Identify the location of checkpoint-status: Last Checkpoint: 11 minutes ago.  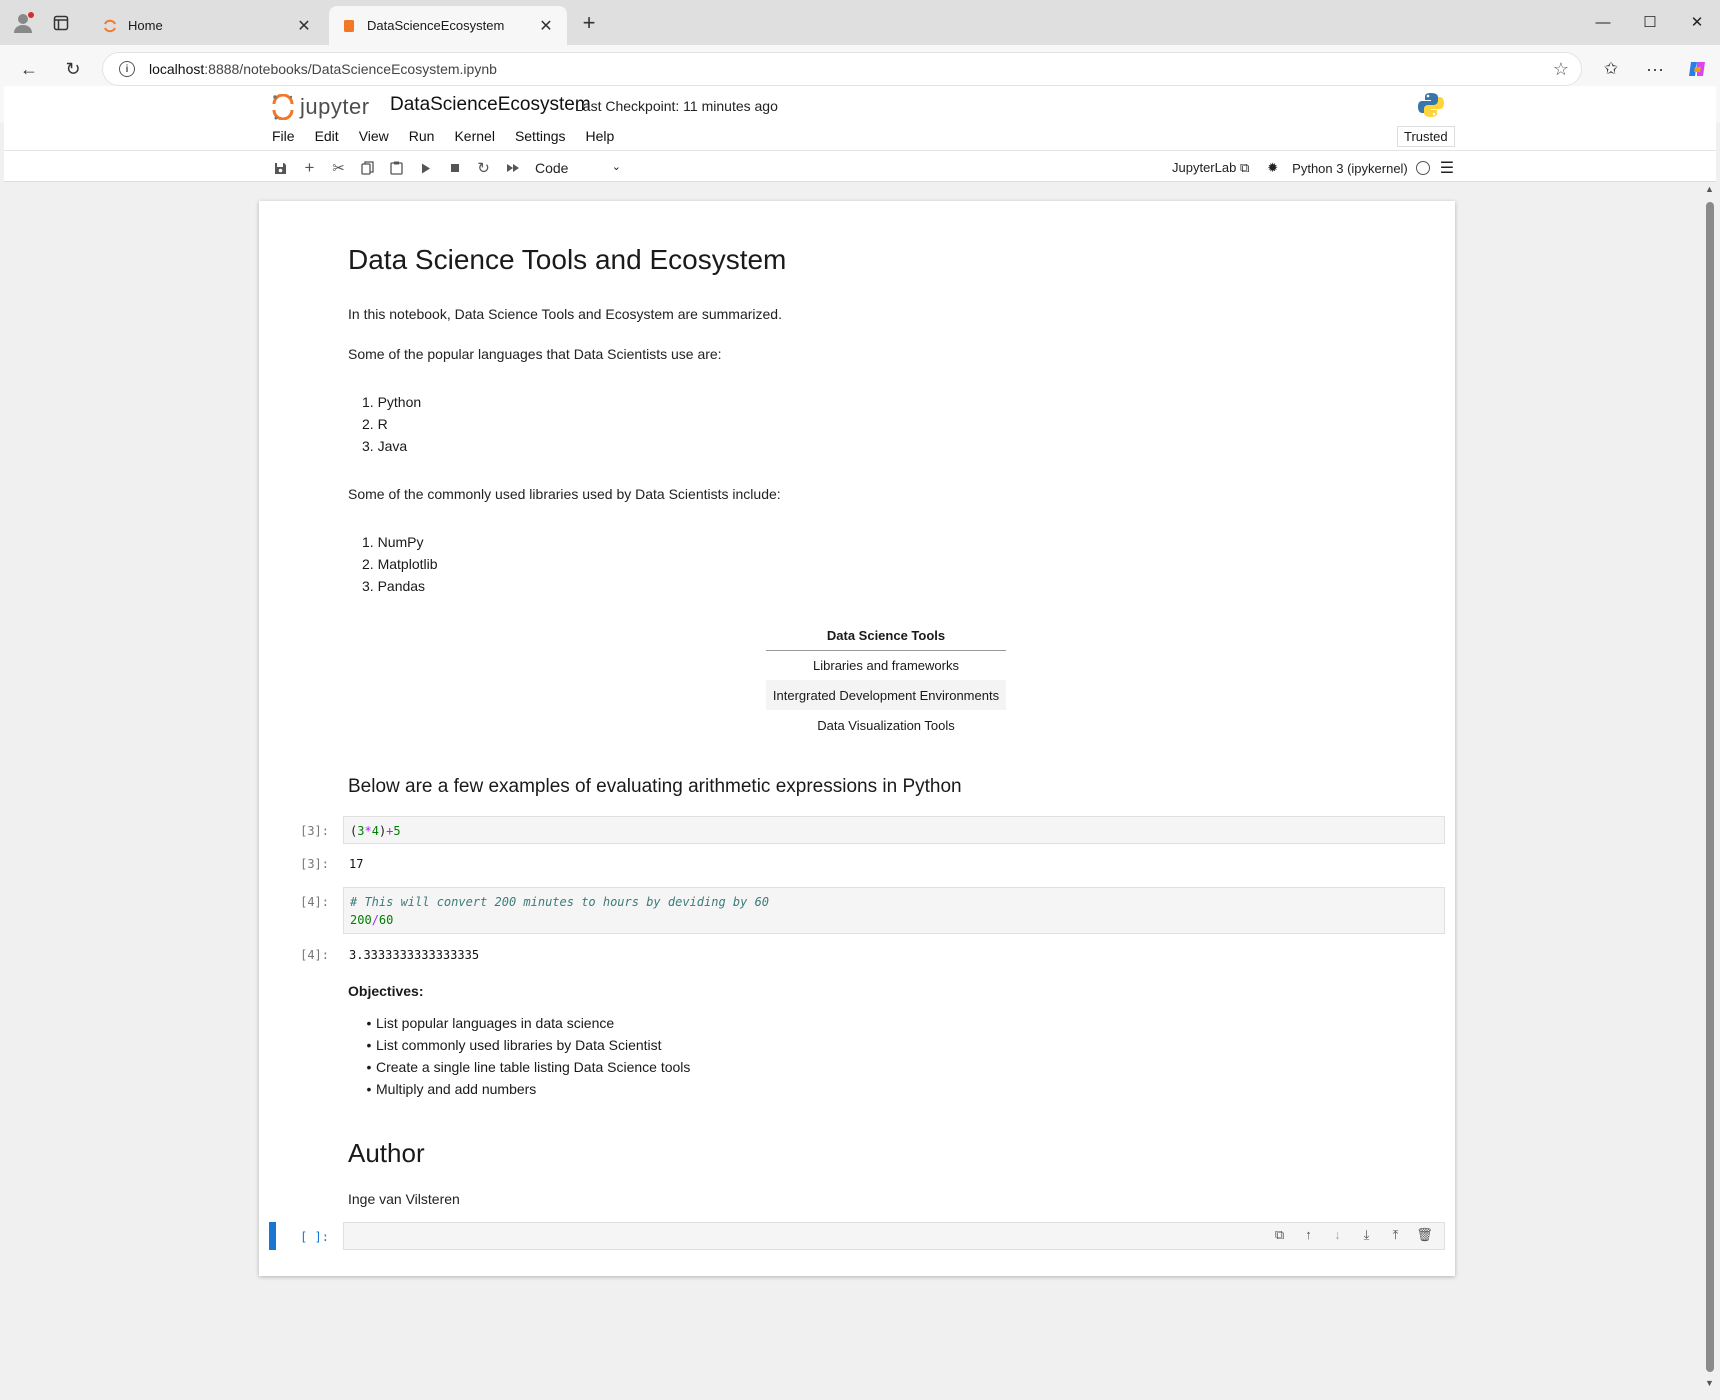
(676, 106).